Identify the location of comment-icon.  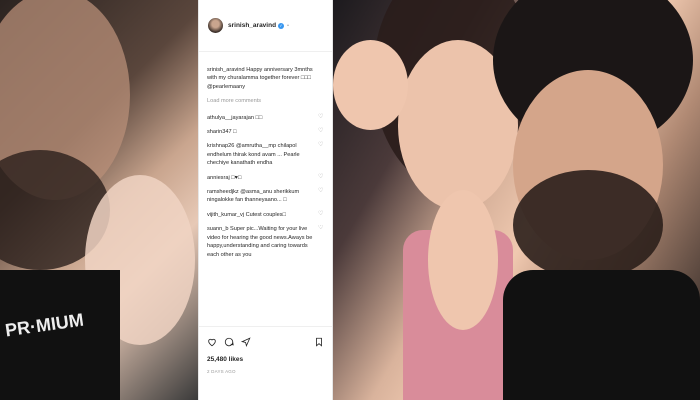
(229, 342).